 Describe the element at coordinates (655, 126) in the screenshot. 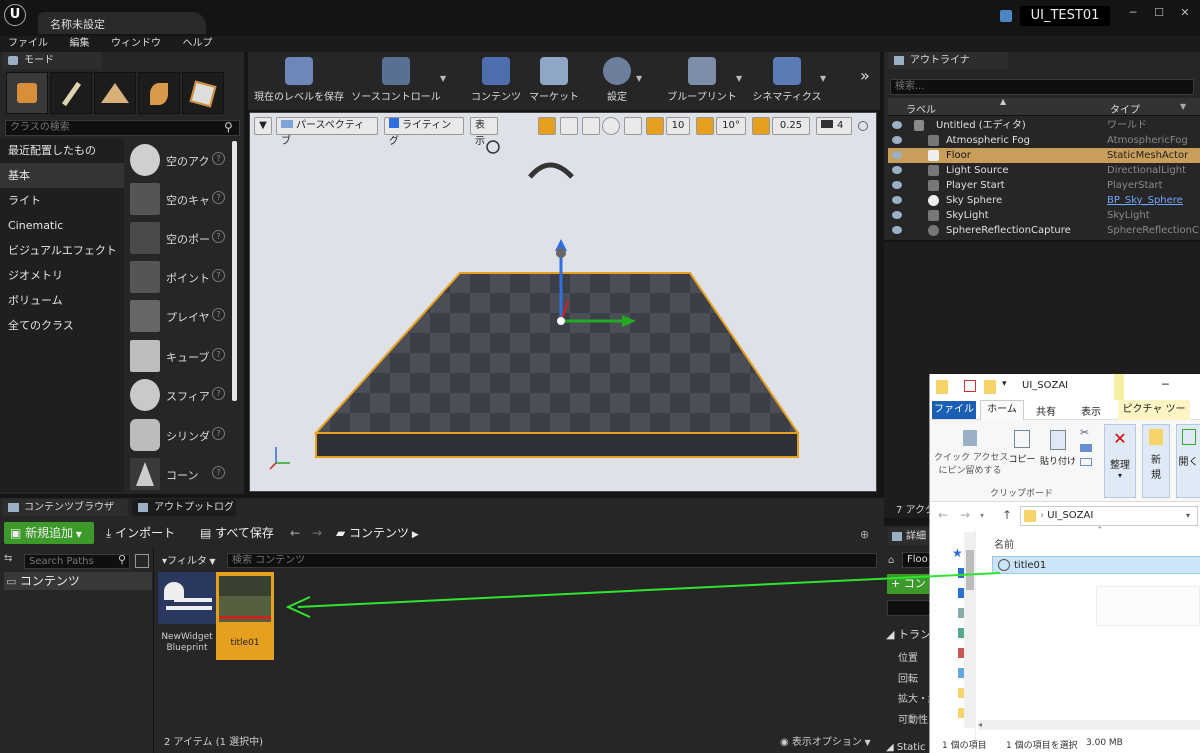

I see `grid-snap-icon` at that location.